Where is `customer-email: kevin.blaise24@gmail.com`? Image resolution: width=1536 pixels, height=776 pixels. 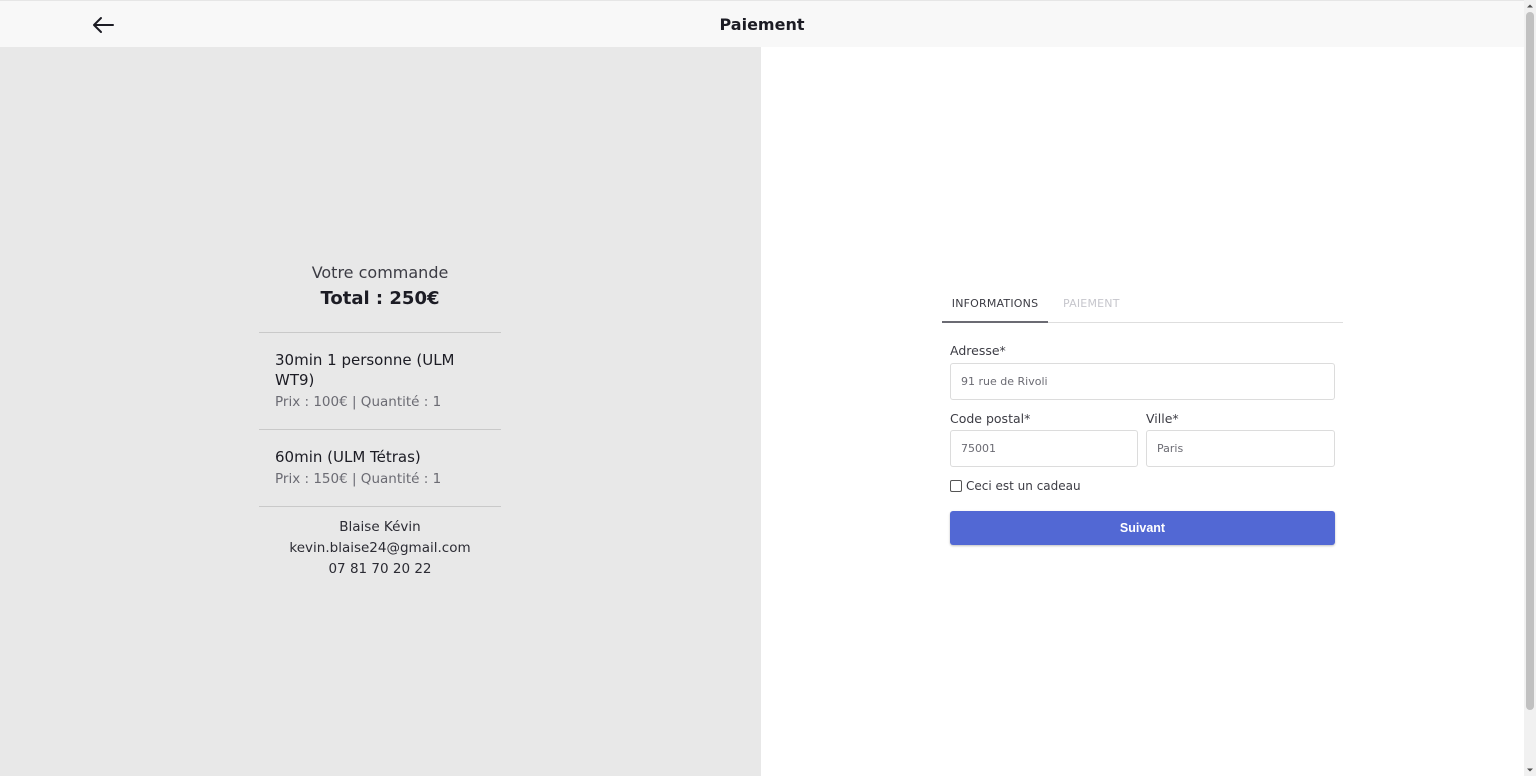
customer-email: kevin.blaise24@gmail.com is located at coordinates (380, 548).